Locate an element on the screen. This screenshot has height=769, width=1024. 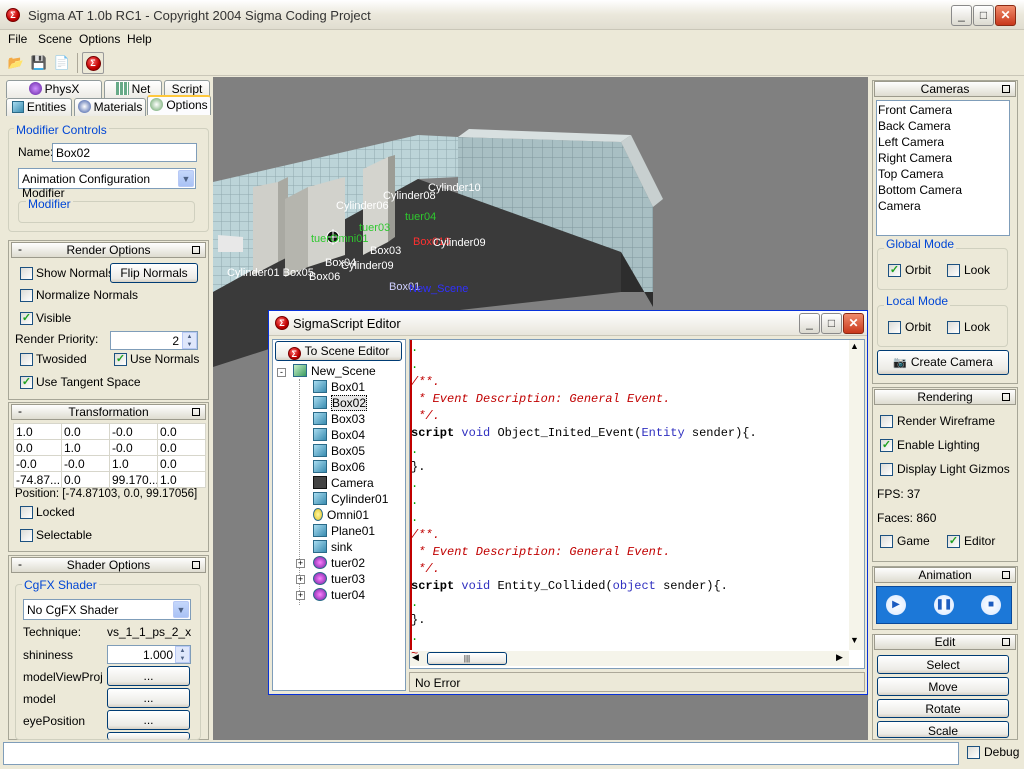
visible-checkbox: ✓ is located at coordinates (26, 318).